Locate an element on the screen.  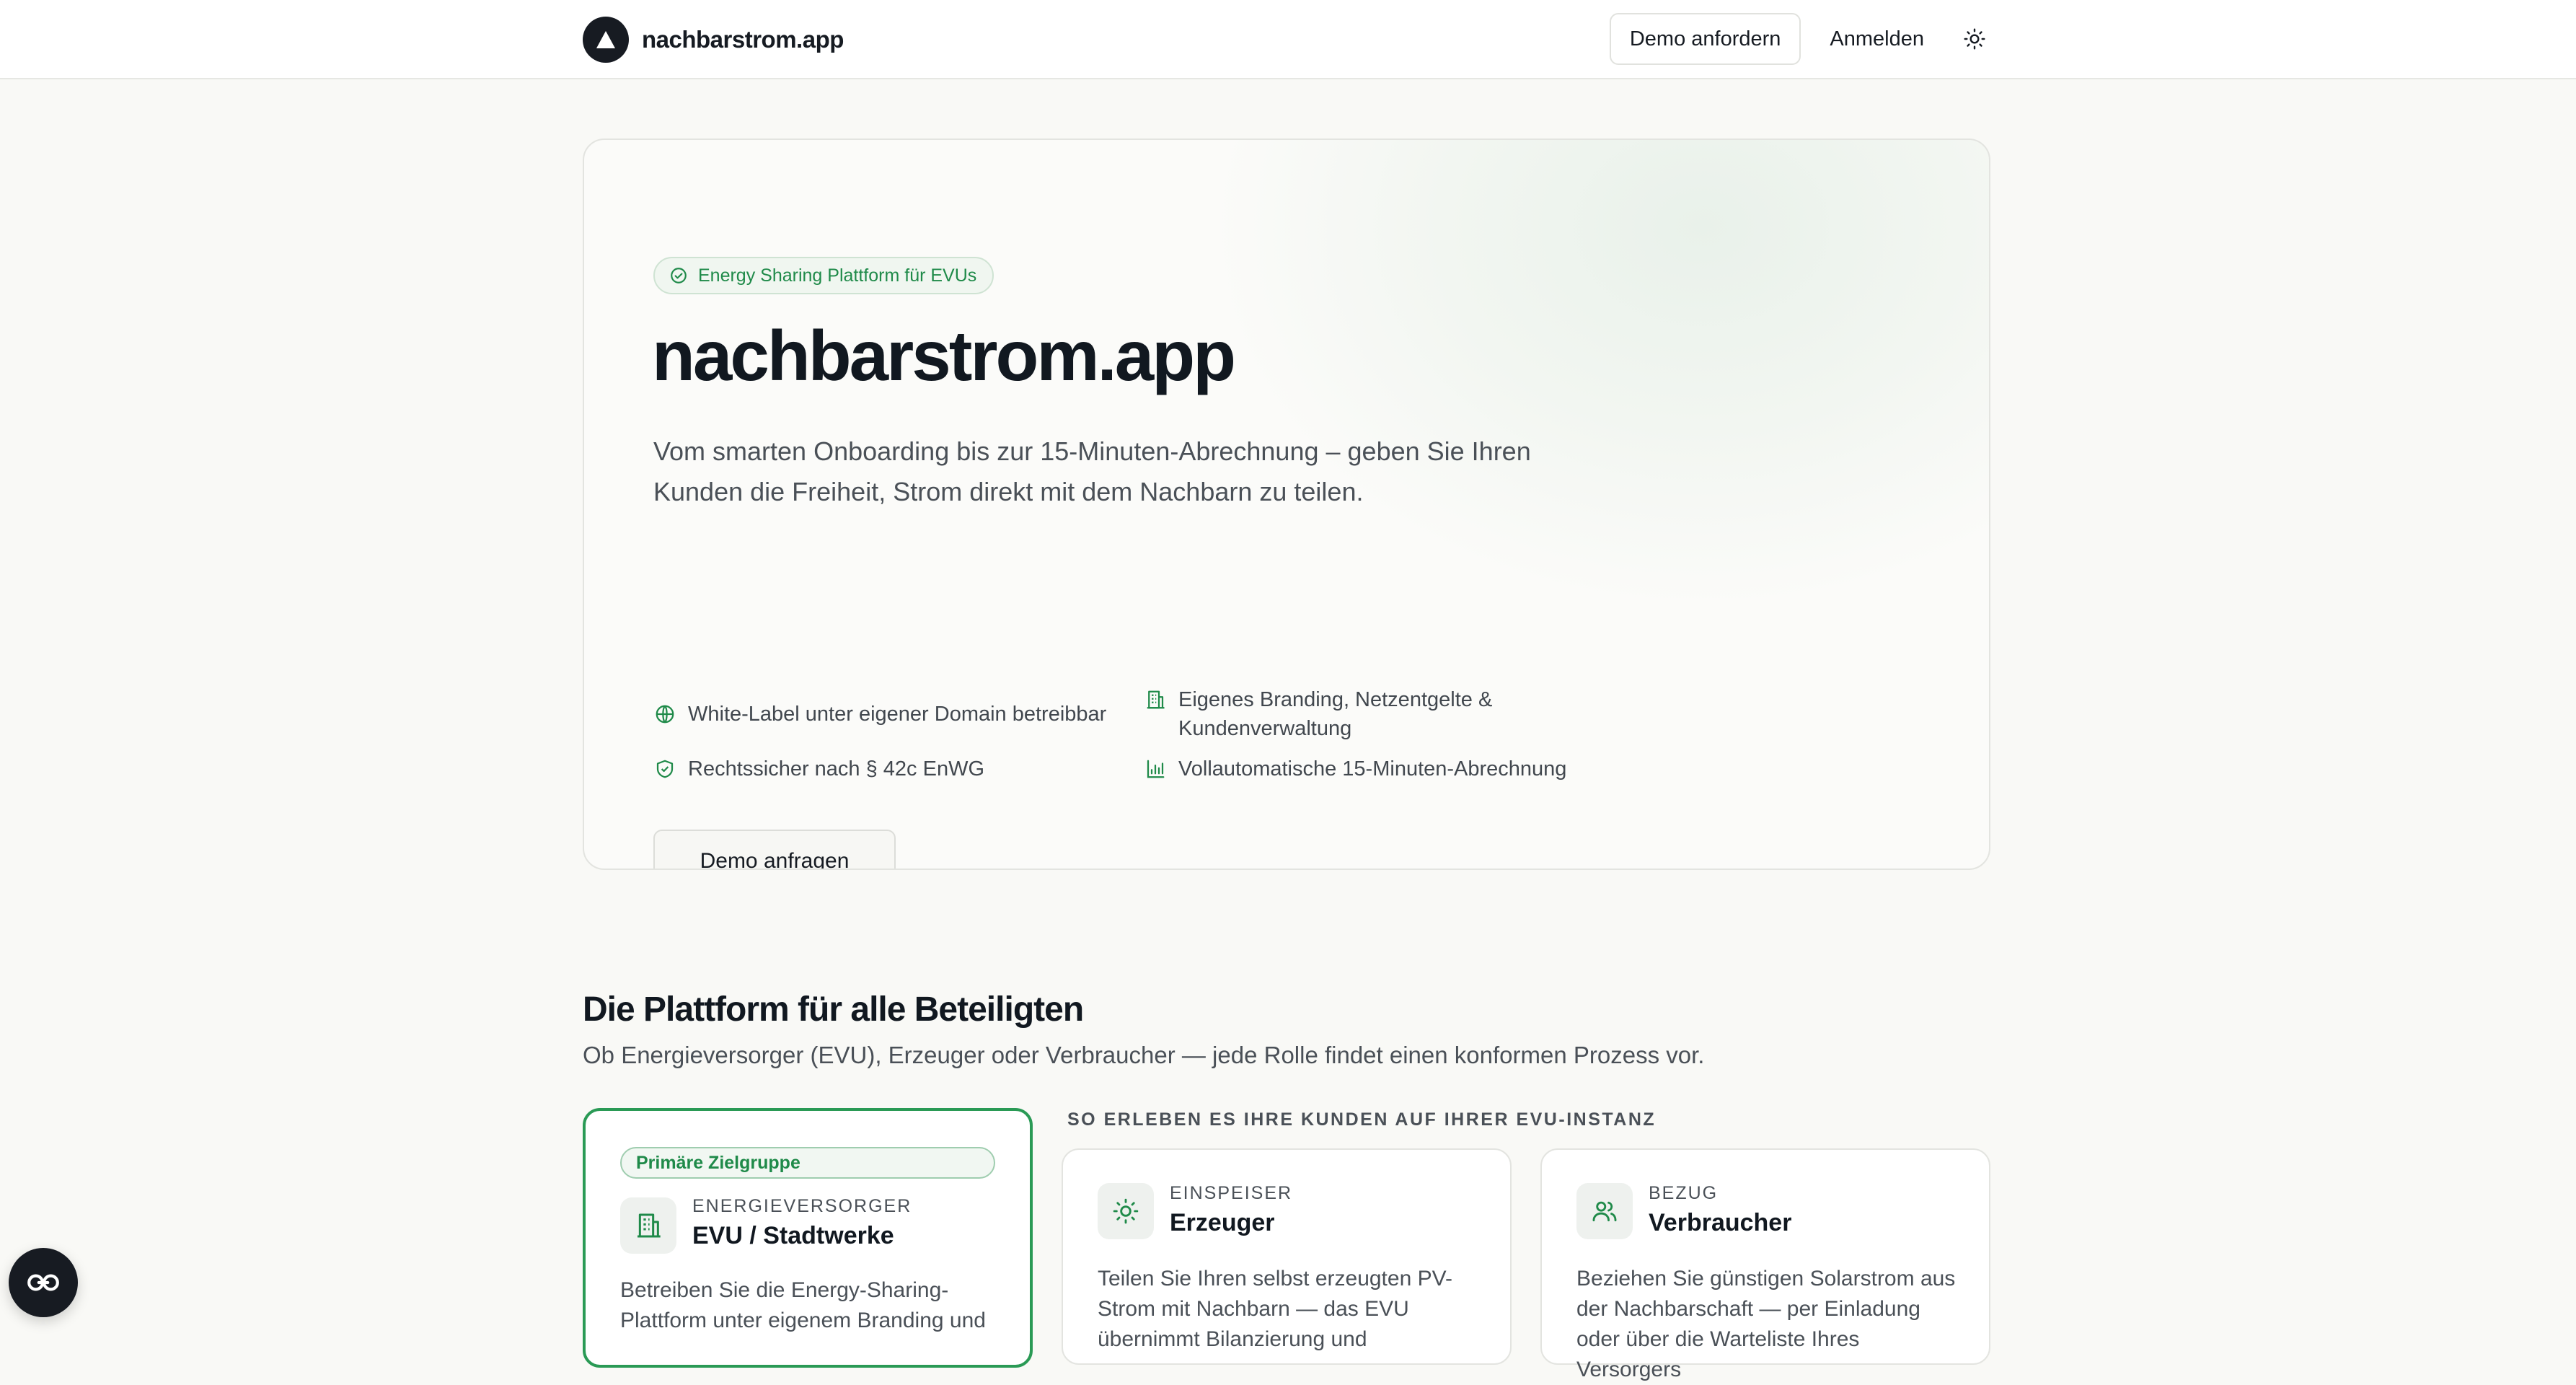
globe-icon is located at coordinates (664, 714).